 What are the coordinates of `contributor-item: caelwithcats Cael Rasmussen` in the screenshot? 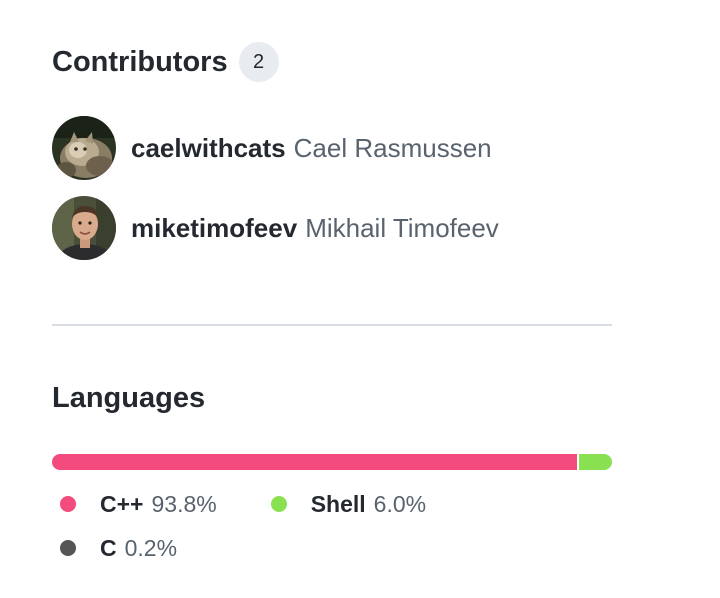 It's located at (275, 148).